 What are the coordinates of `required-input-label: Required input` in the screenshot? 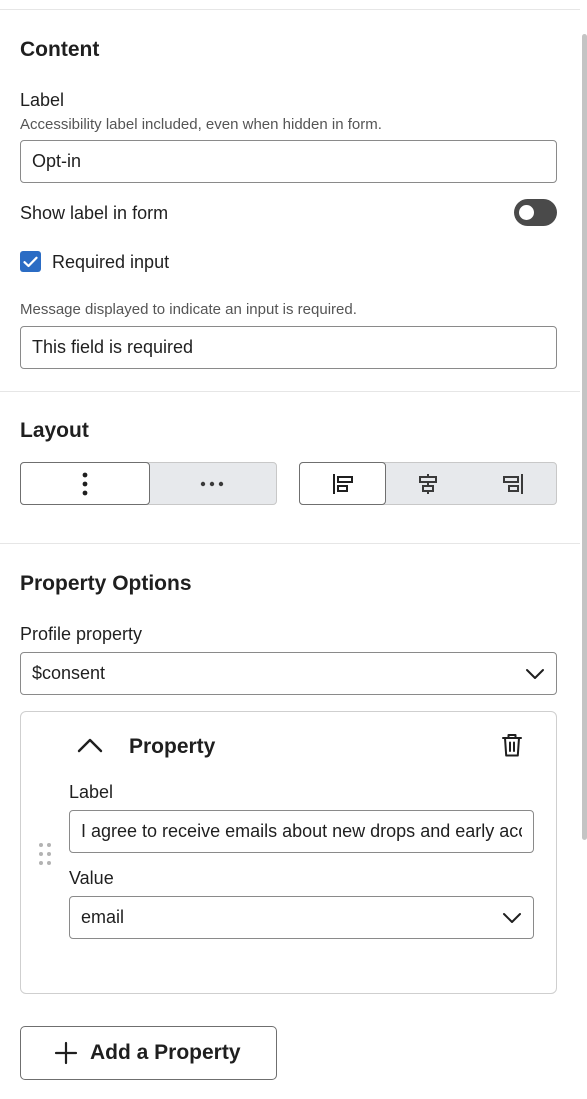 It's located at (110, 262).